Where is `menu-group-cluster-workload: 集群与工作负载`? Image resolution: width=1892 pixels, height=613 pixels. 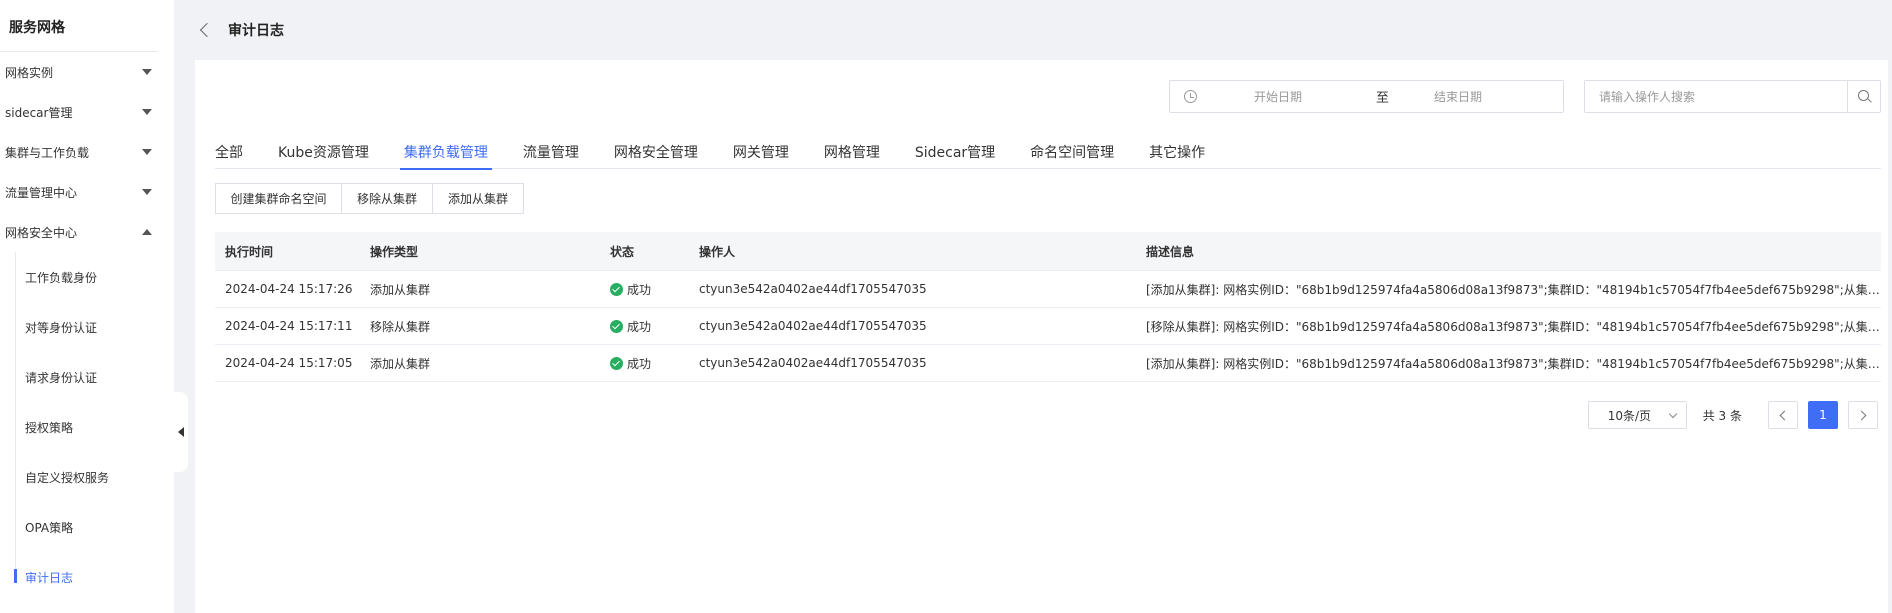 menu-group-cluster-workload: 集群与工作负载 is located at coordinates (87, 152).